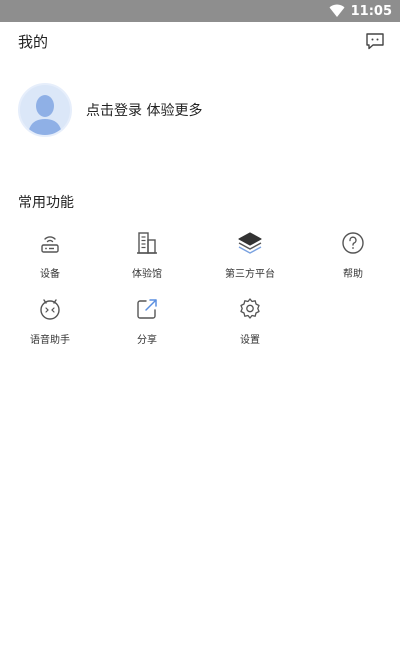 Image resolution: width=400 pixels, height=660 pixels. Describe the element at coordinates (147, 243) in the screenshot. I see `building-icon` at that location.